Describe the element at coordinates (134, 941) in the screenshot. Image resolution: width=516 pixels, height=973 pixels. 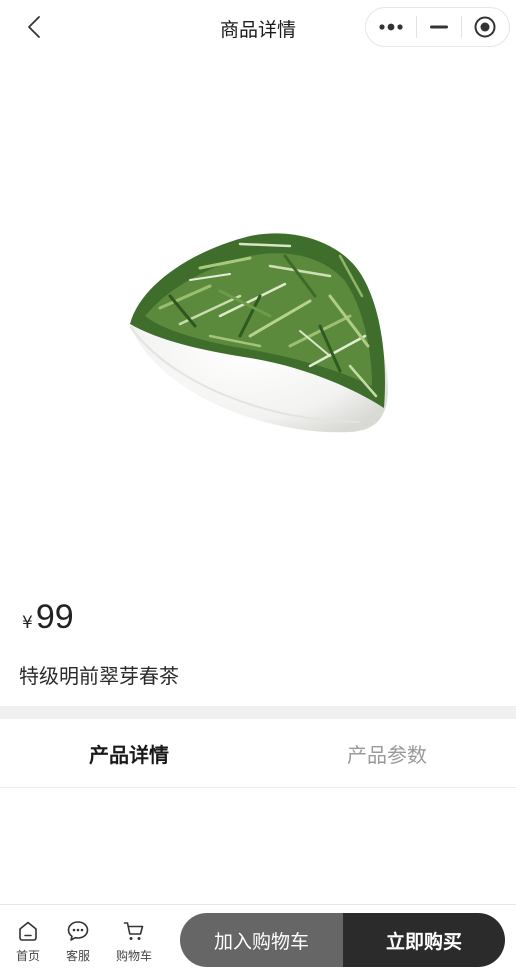
I see `cart-button: 购物车` at that location.